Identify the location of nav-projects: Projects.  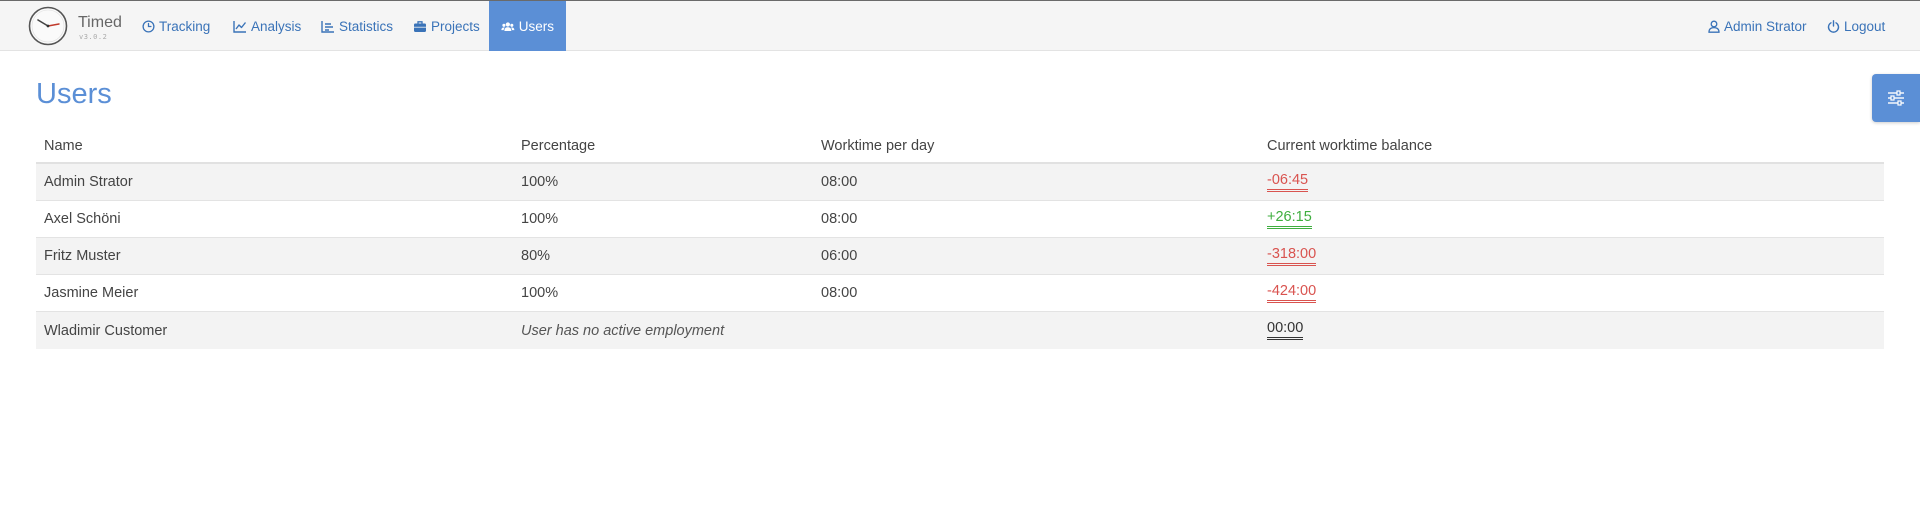
(446, 26).